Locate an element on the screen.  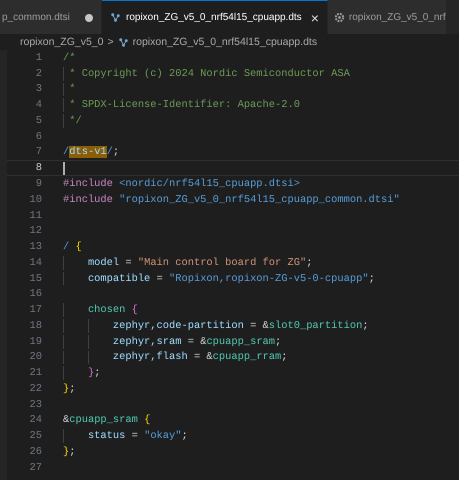
line-number: 23 is located at coordinates (35, 404).